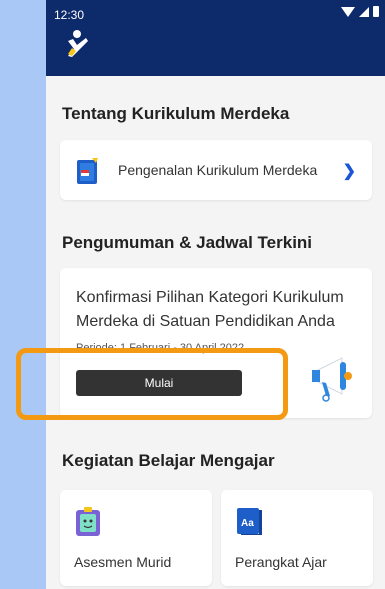 The image size is (385, 589). What do you see at coordinates (176, 113) in the screenshot?
I see `about-section-title: Tentang Kurikulum Merdeka` at bounding box center [176, 113].